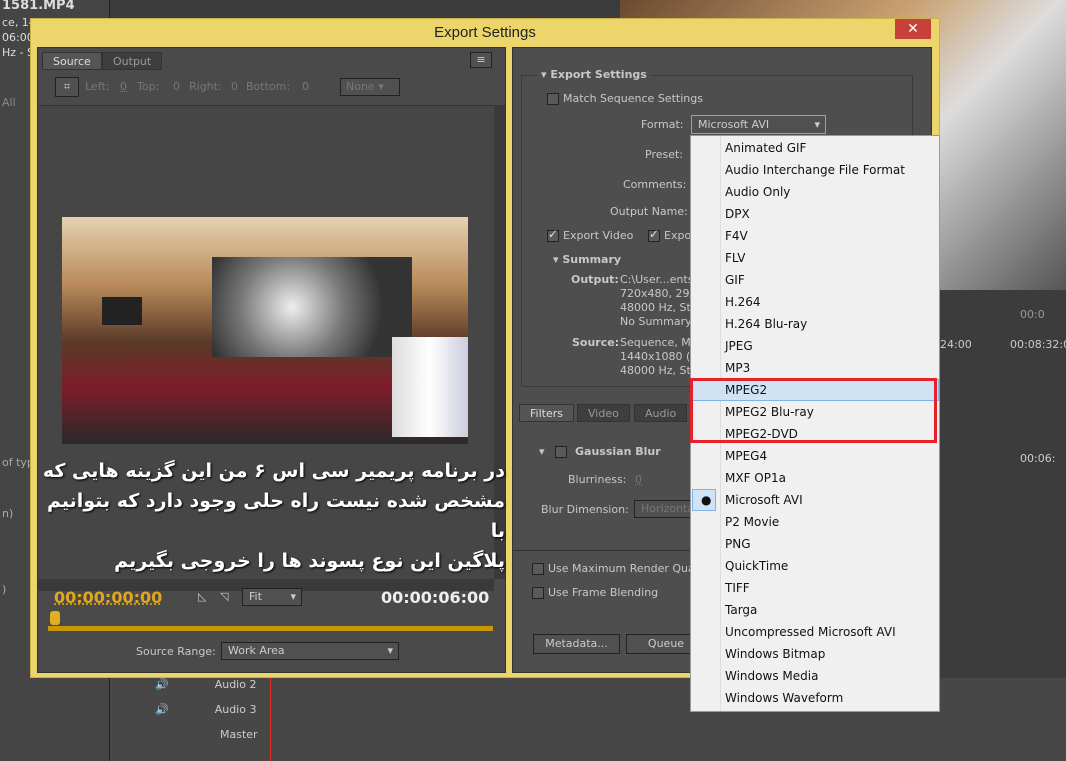  What do you see at coordinates (1038, 344) in the screenshot?
I see `timecode: 00:08:32:0` at bounding box center [1038, 344].